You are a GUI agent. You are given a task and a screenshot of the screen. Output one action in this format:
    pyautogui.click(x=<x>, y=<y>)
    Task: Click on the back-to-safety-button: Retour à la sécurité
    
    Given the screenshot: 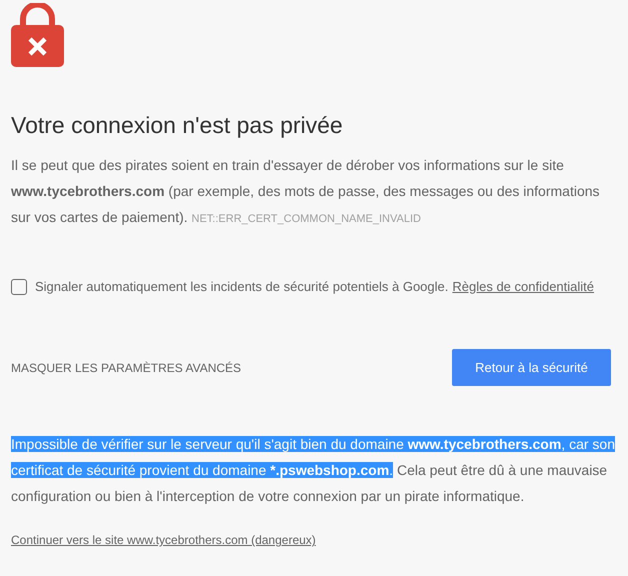 What is the action you would take?
    pyautogui.click(x=531, y=367)
    